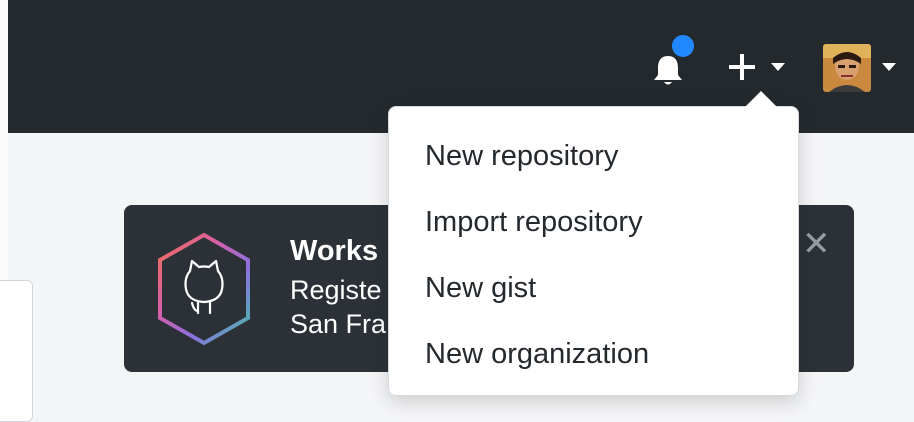  Describe the element at coordinates (593, 156) in the screenshot. I see `menu-item-new-repository: New repository` at that location.